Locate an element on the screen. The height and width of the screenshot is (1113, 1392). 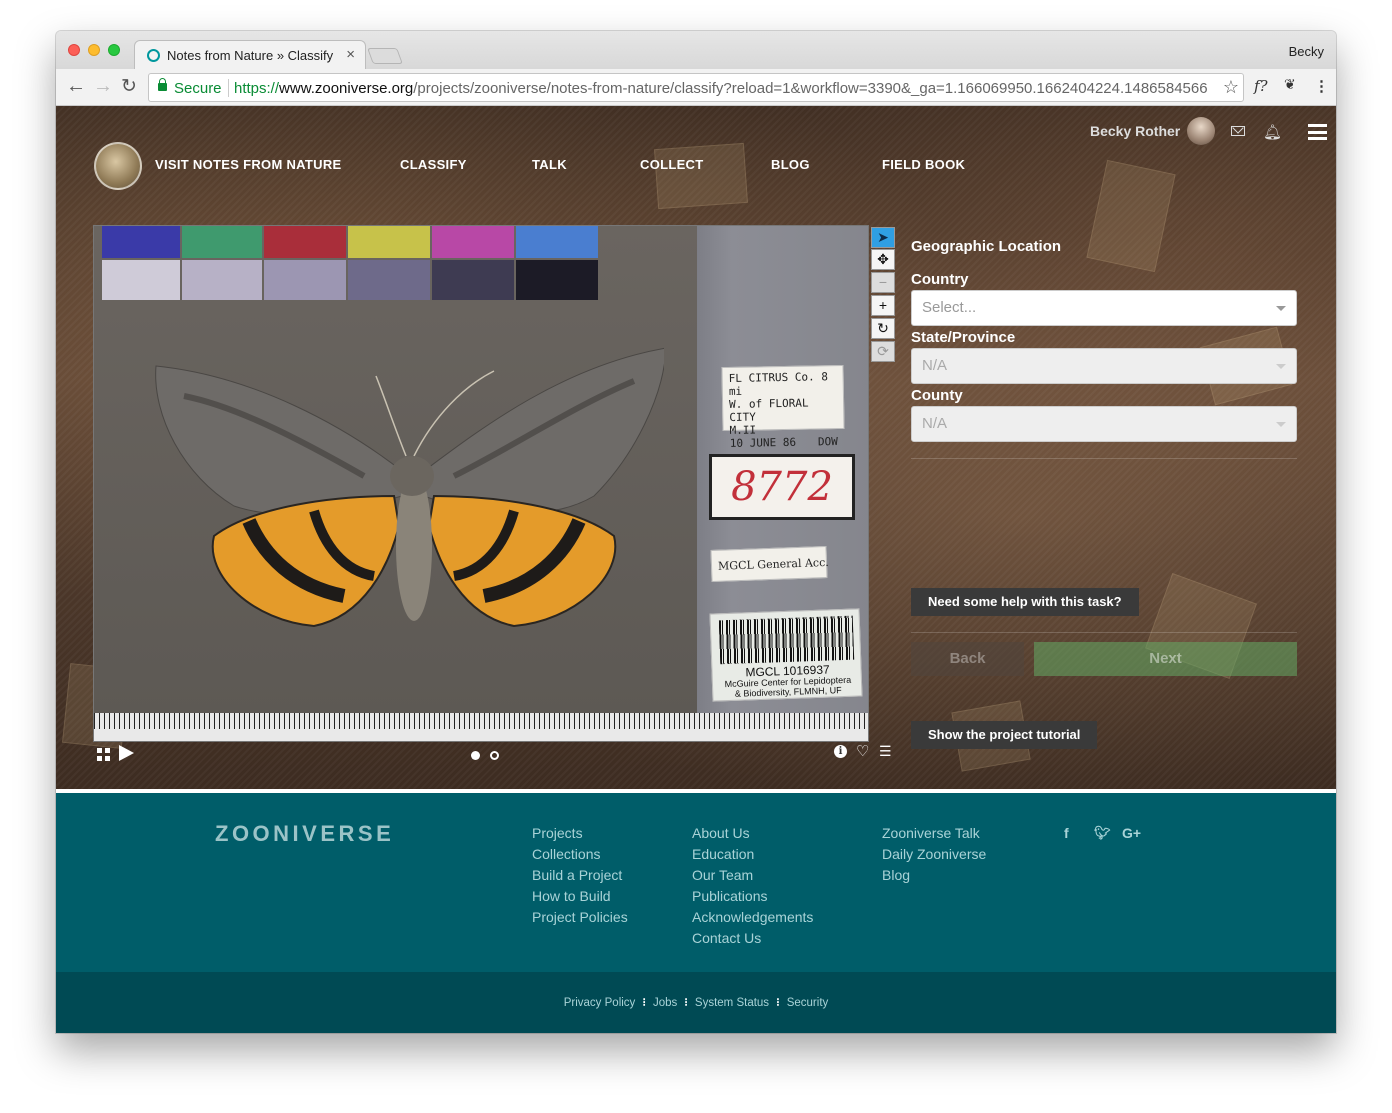
play-icon is located at coordinates (126, 753).